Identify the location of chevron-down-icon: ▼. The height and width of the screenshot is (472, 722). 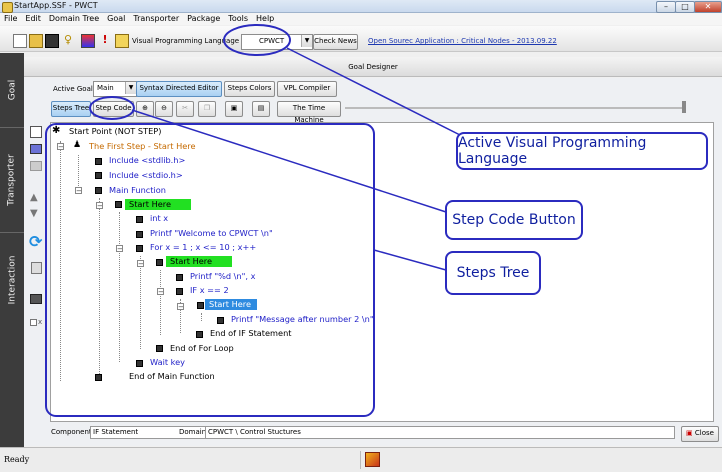
(306, 41).